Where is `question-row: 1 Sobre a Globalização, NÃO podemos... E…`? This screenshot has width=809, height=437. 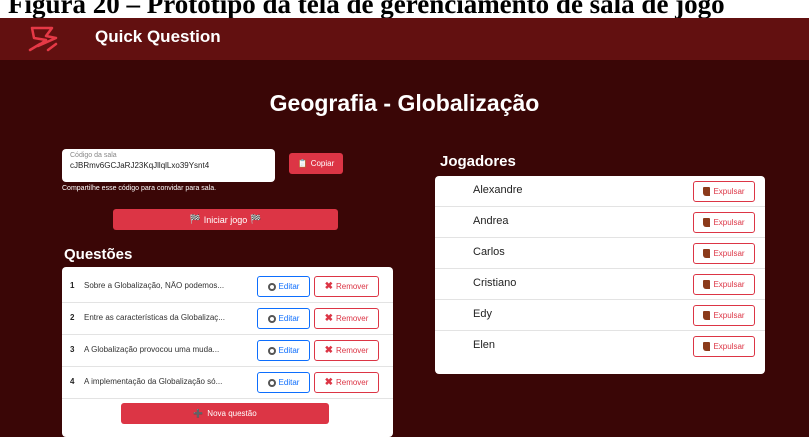 question-row: 1 Sobre a Globalização, NÃO podemos... E… is located at coordinates (227, 287).